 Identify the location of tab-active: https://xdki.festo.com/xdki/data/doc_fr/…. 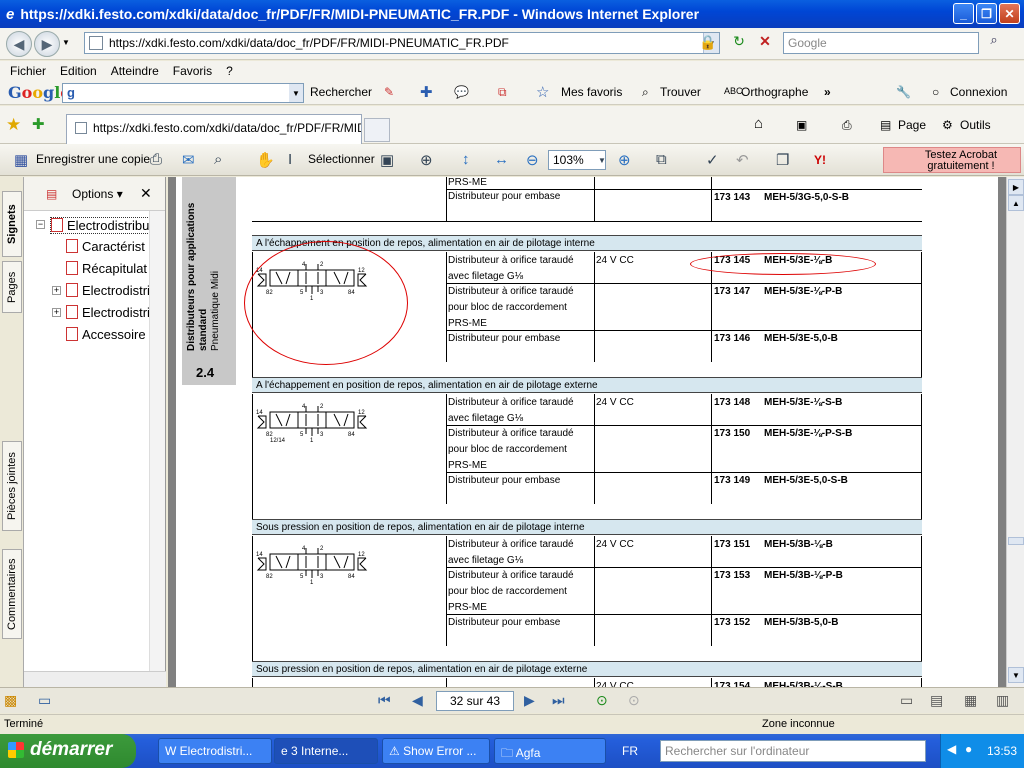
(214, 129).